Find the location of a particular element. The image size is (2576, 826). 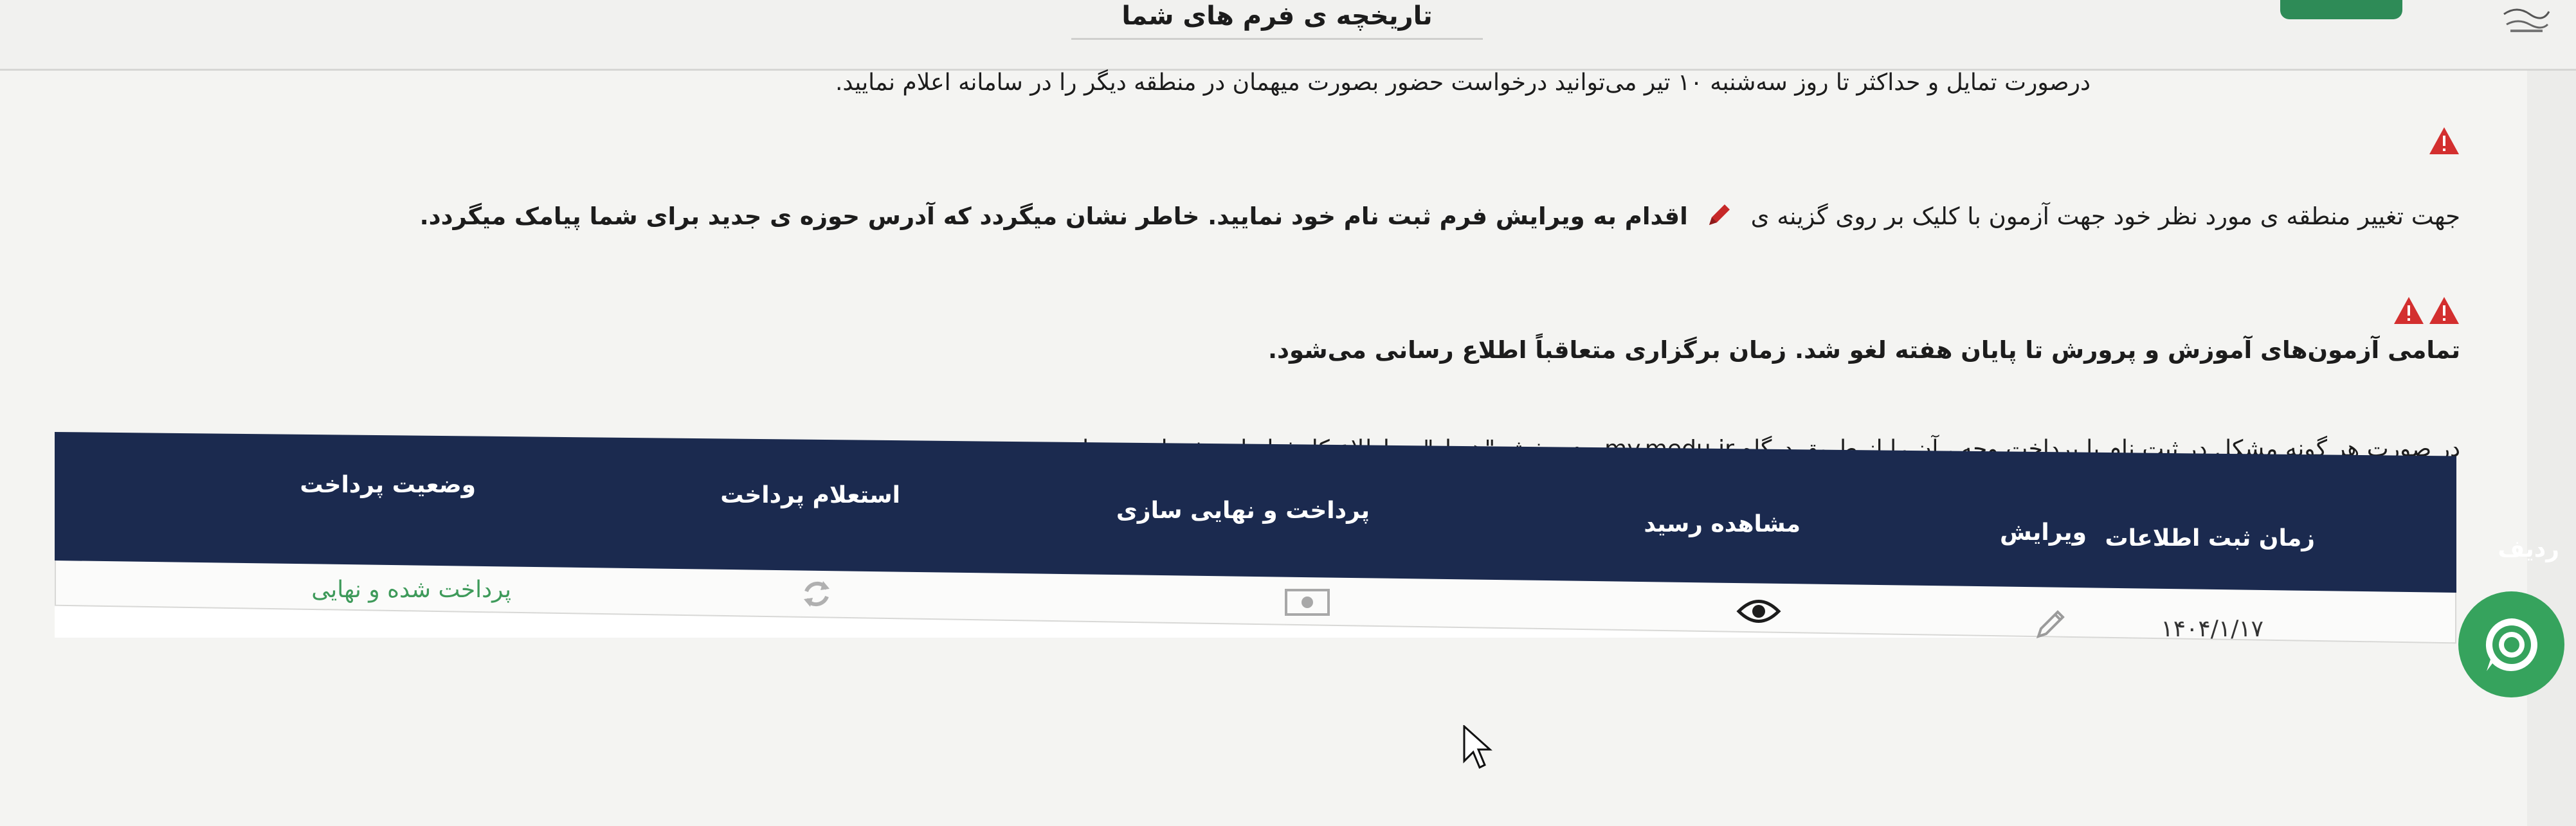

header-pay-finalize: پرداخت و نهایی سازی is located at coordinates (1243, 511).